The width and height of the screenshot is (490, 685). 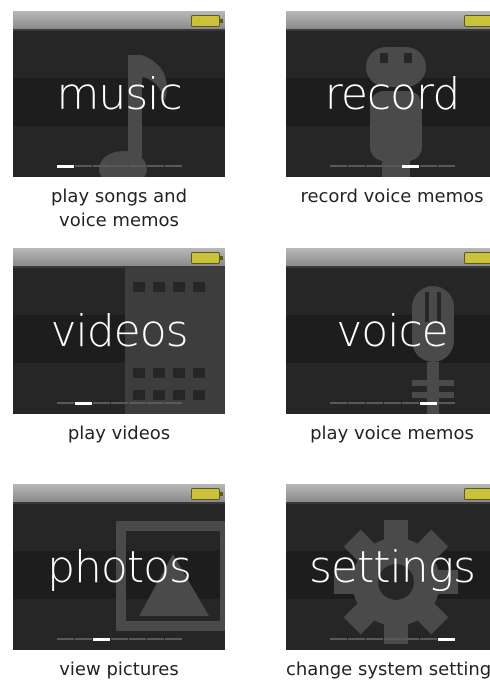 I want to click on tile-voice: voice play voice memos, so click(x=388, y=347).